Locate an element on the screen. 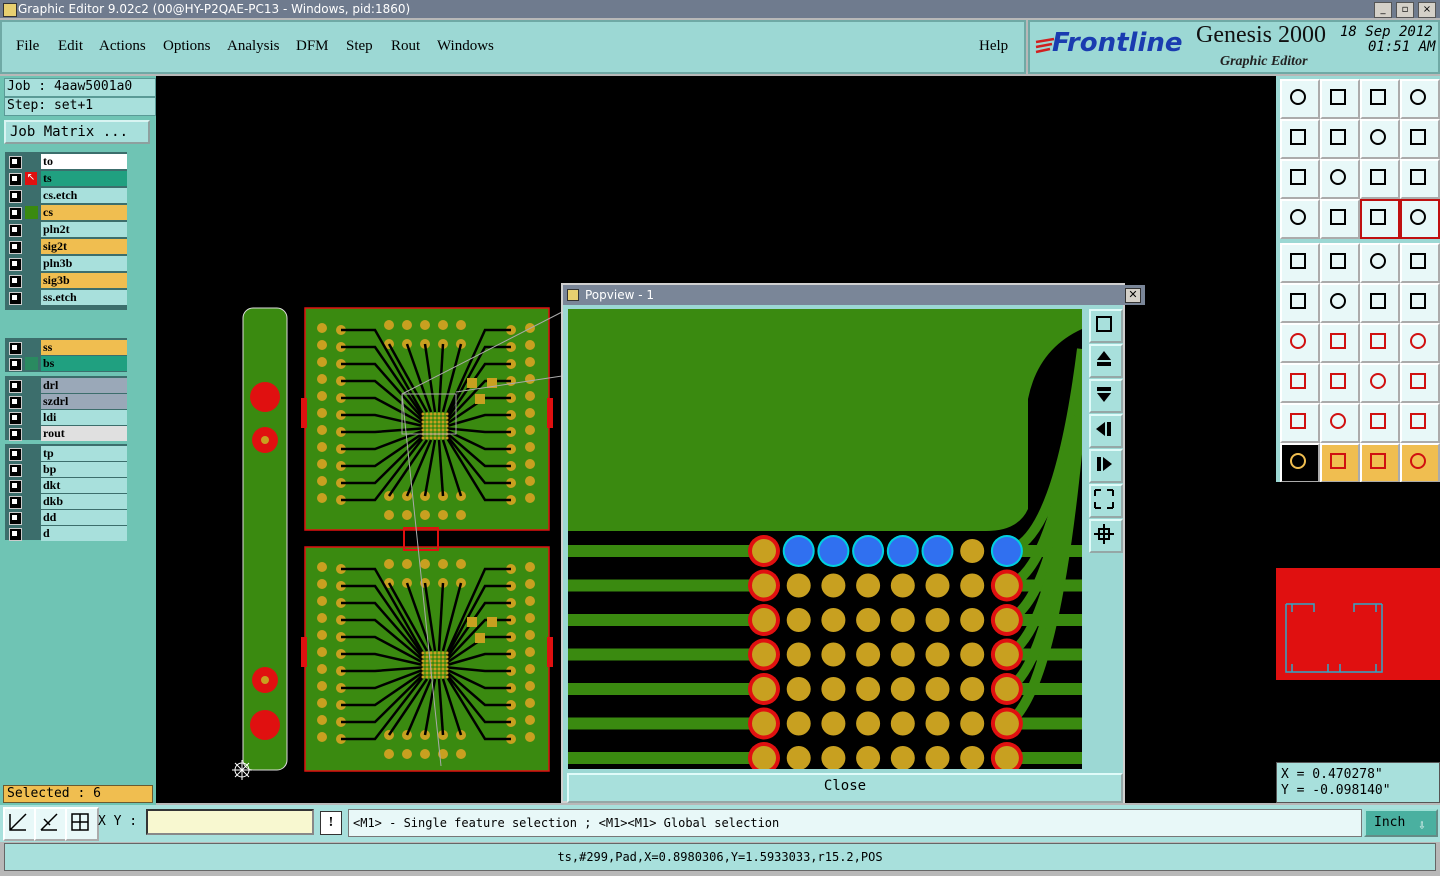  layer-row-ts: ts ↖ is located at coordinates (66, 179).